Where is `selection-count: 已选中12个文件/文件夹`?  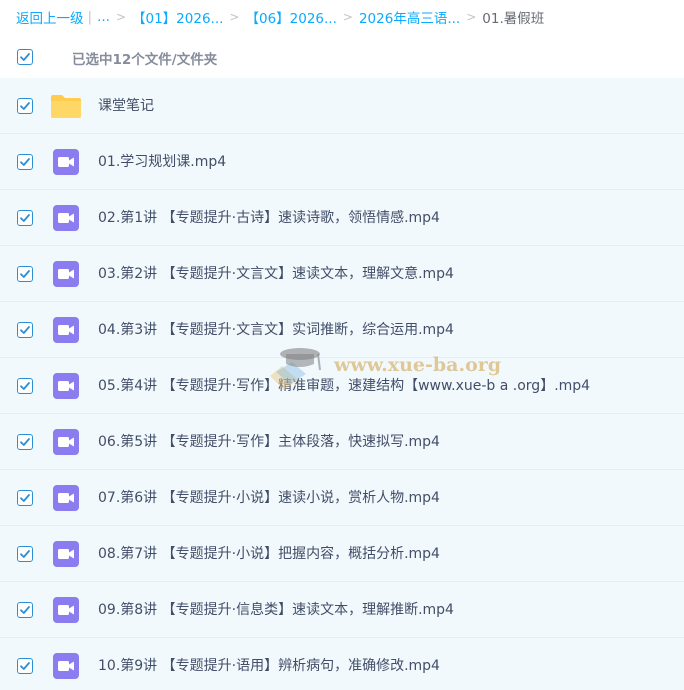
selection-count: 已选中12个文件/文件夹 is located at coordinates (145, 60).